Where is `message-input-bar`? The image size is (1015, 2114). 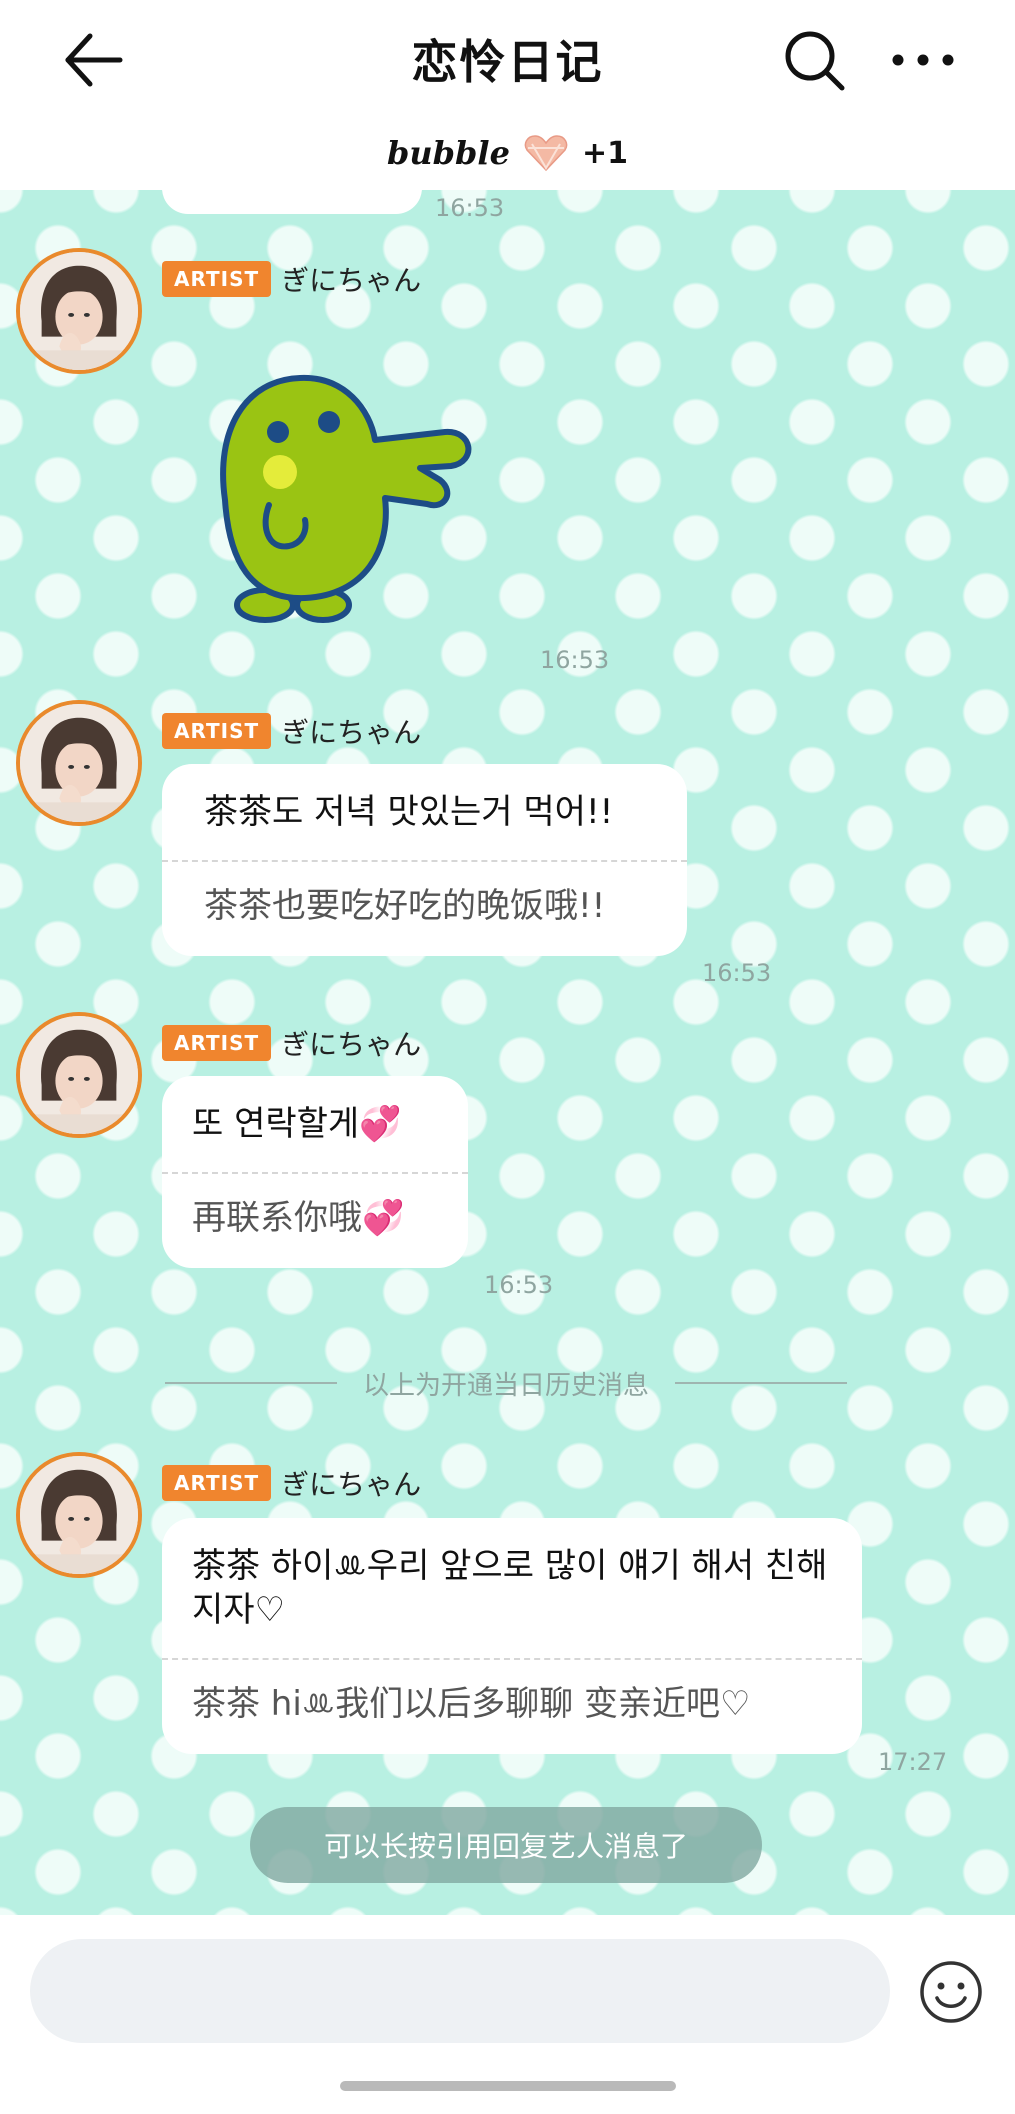 message-input-bar is located at coordinates (507, 2014).